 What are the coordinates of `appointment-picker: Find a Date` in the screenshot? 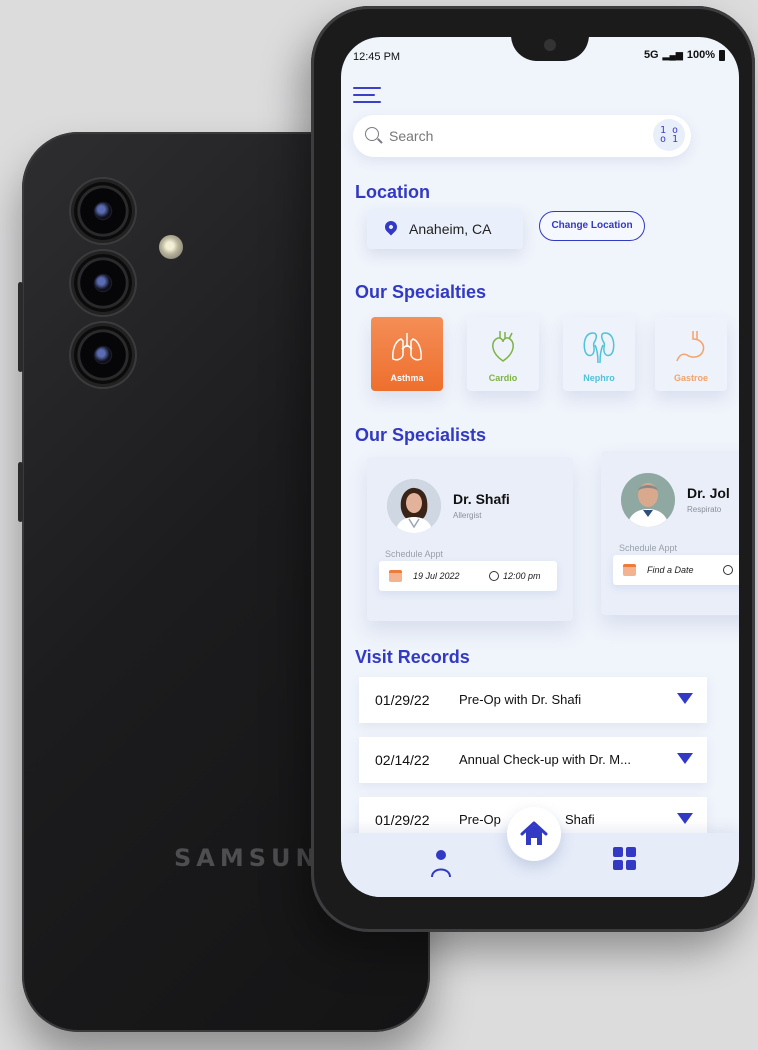 It's located at (676, 570).